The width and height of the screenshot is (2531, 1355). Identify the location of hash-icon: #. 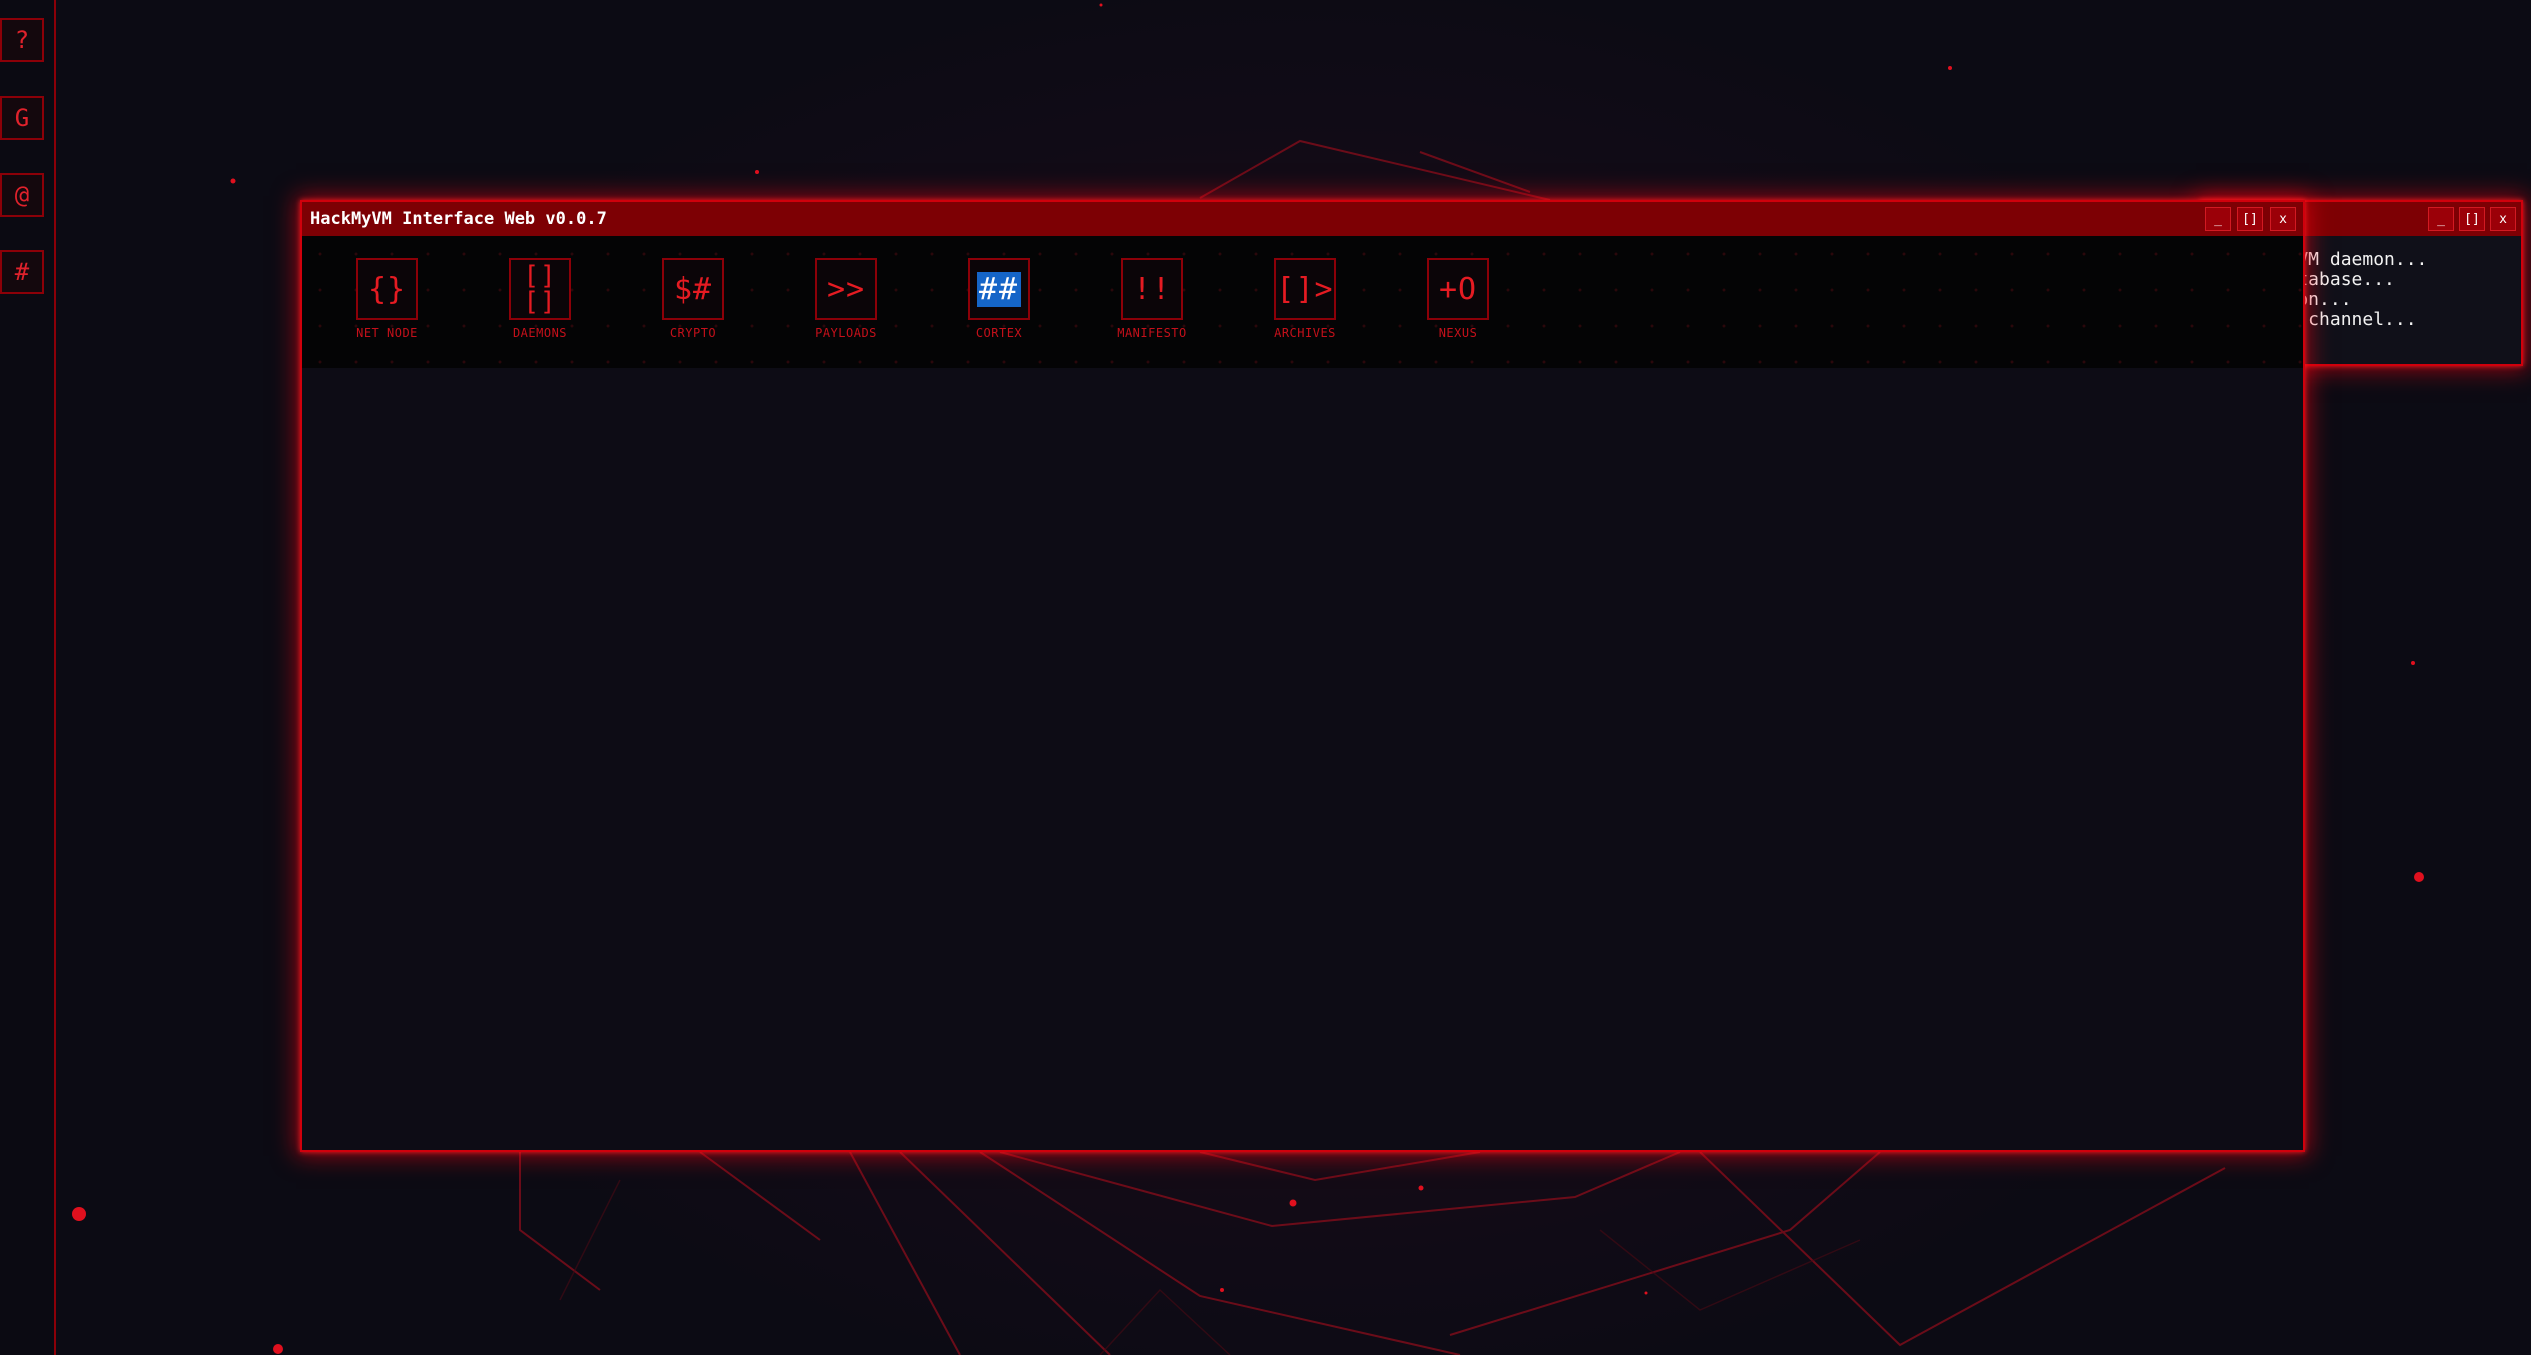
(22, 272).